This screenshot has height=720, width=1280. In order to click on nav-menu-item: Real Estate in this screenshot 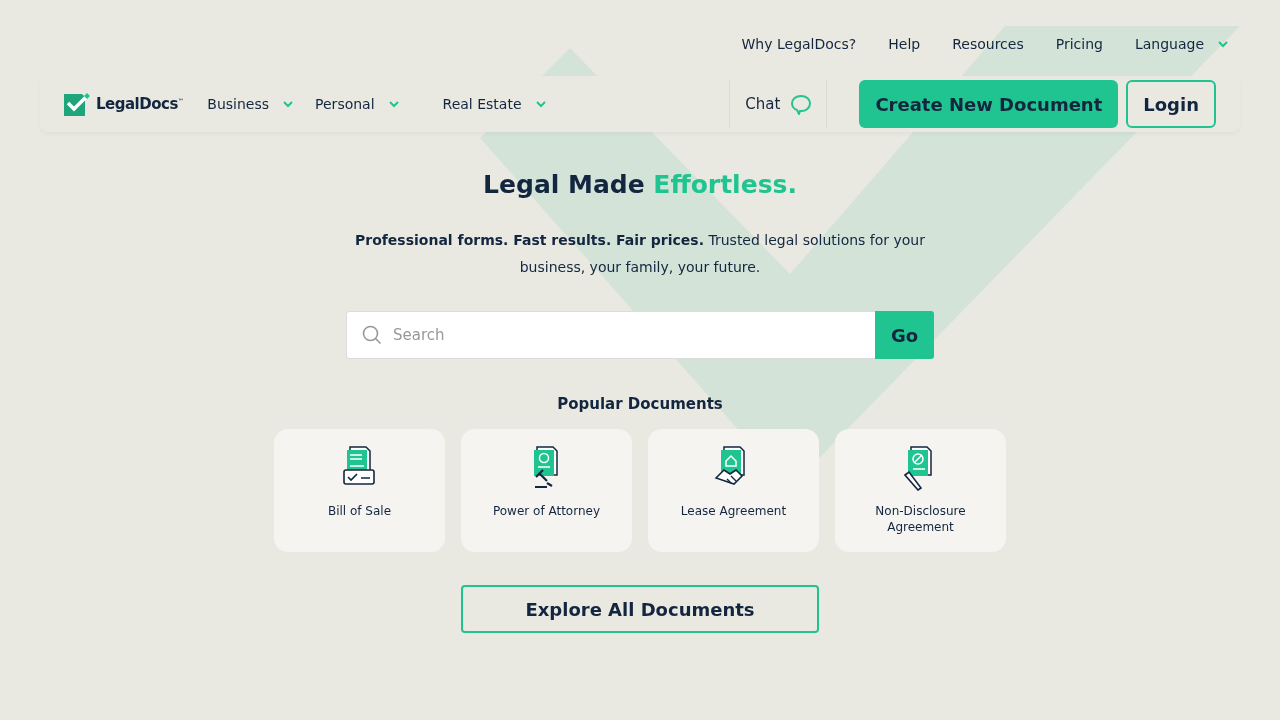, I will do `click(494, 104)`.